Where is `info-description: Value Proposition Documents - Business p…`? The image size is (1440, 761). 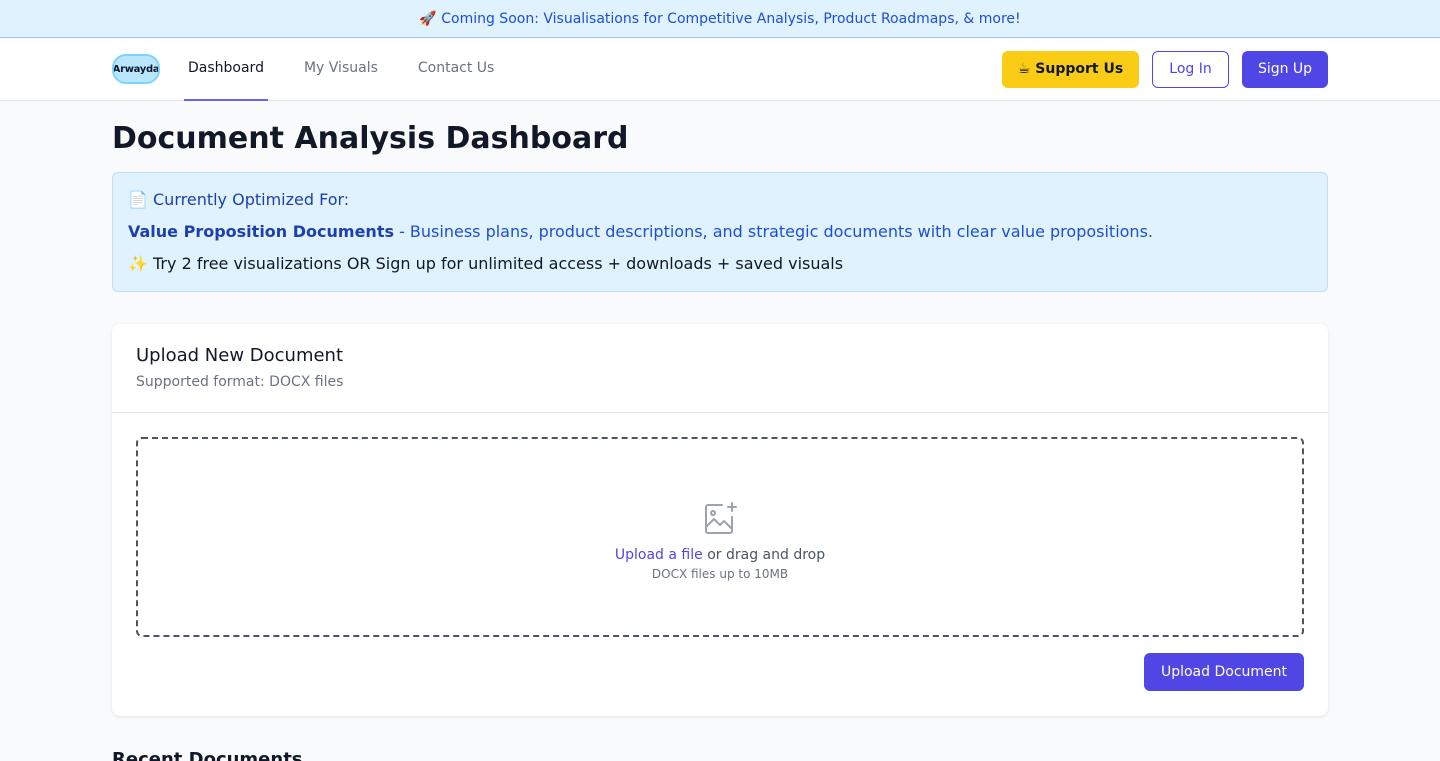 info-description: Value Proposition Documents - Business p… is located at coordinates (720, 232).